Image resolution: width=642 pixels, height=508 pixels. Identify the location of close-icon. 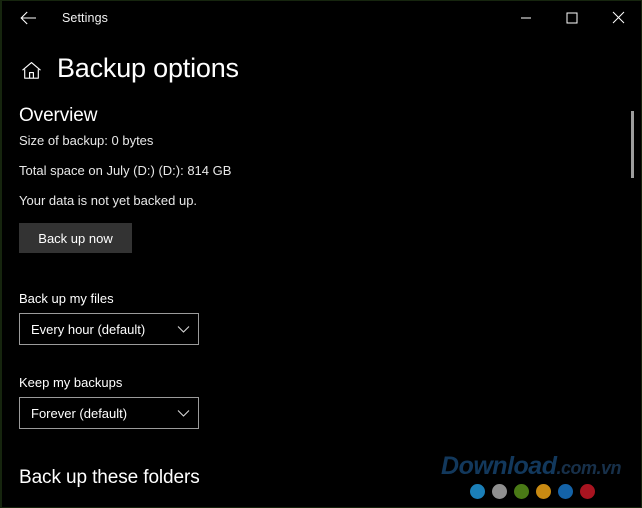
(618, 17).